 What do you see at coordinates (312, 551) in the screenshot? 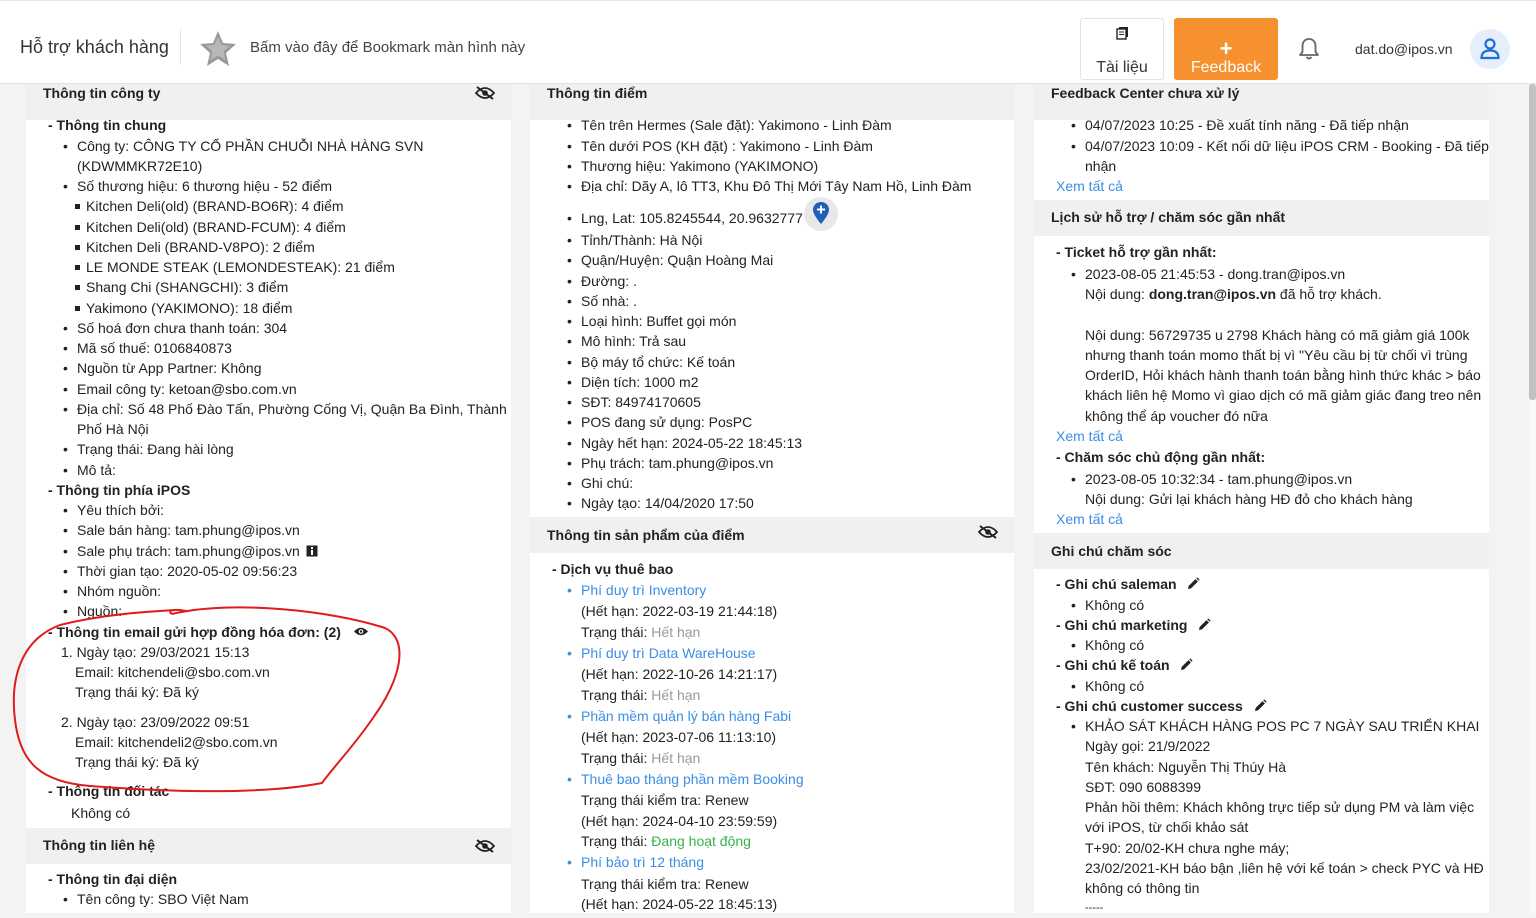
I see `info-icon` at bounding box center [312, 551].